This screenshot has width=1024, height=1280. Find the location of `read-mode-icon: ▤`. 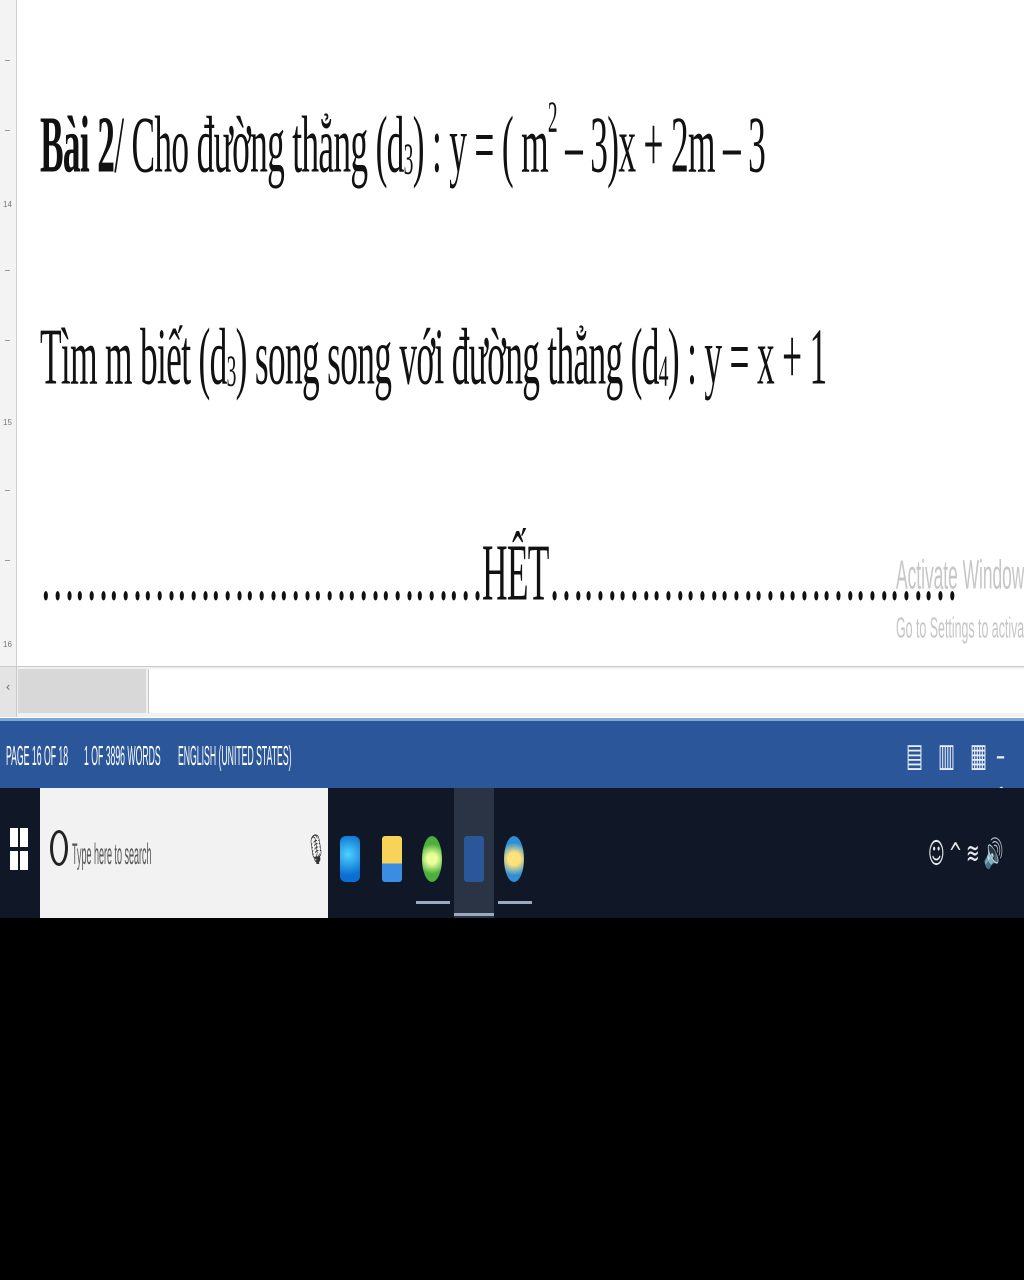

read-mode-icon: ▤ is located at coordinates (914, 756).